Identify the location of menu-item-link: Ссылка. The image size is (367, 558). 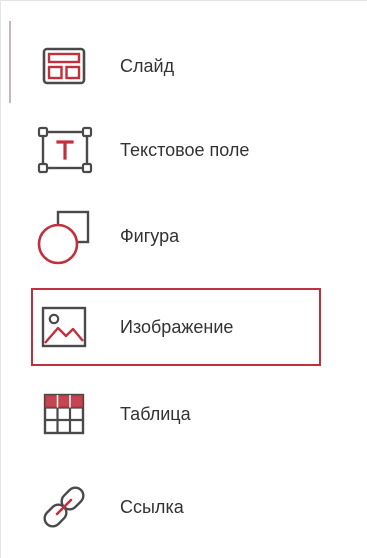
(176, 507).